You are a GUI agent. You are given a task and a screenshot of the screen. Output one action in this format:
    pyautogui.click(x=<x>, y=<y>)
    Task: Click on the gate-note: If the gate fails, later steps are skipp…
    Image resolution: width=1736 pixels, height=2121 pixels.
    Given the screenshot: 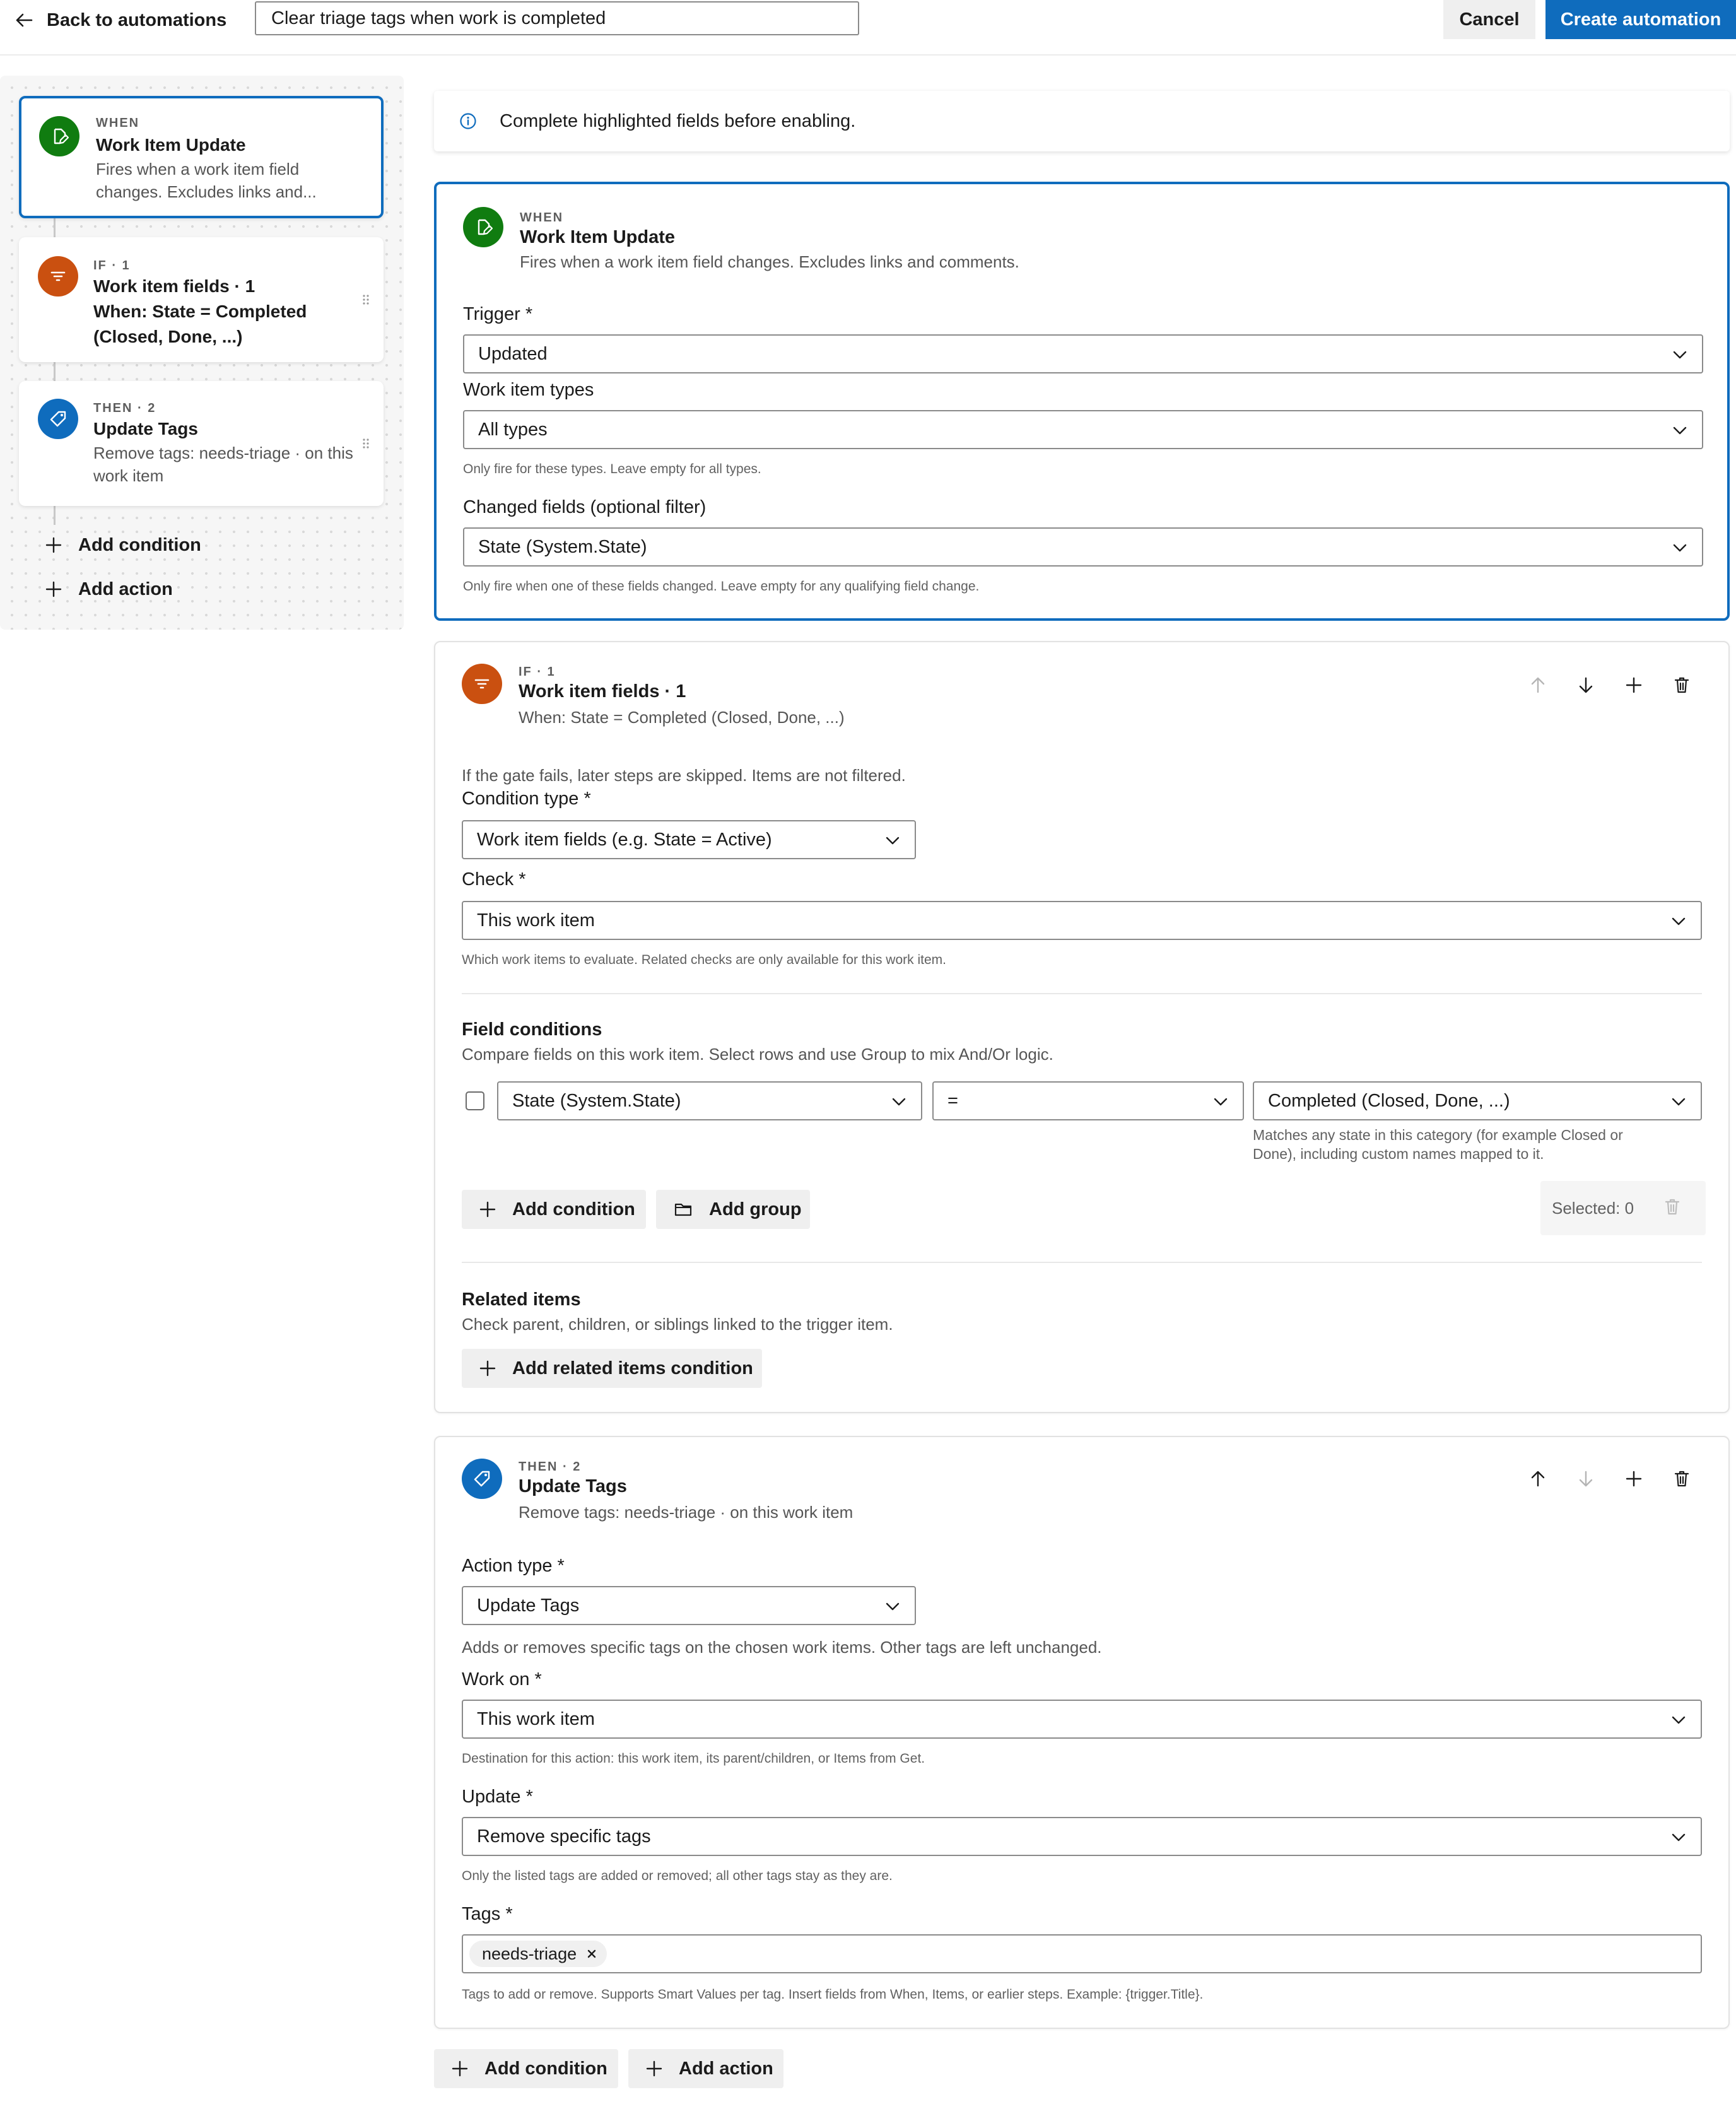 What is the action you would take?
    pyautogui.click(x=684, y=775)
    